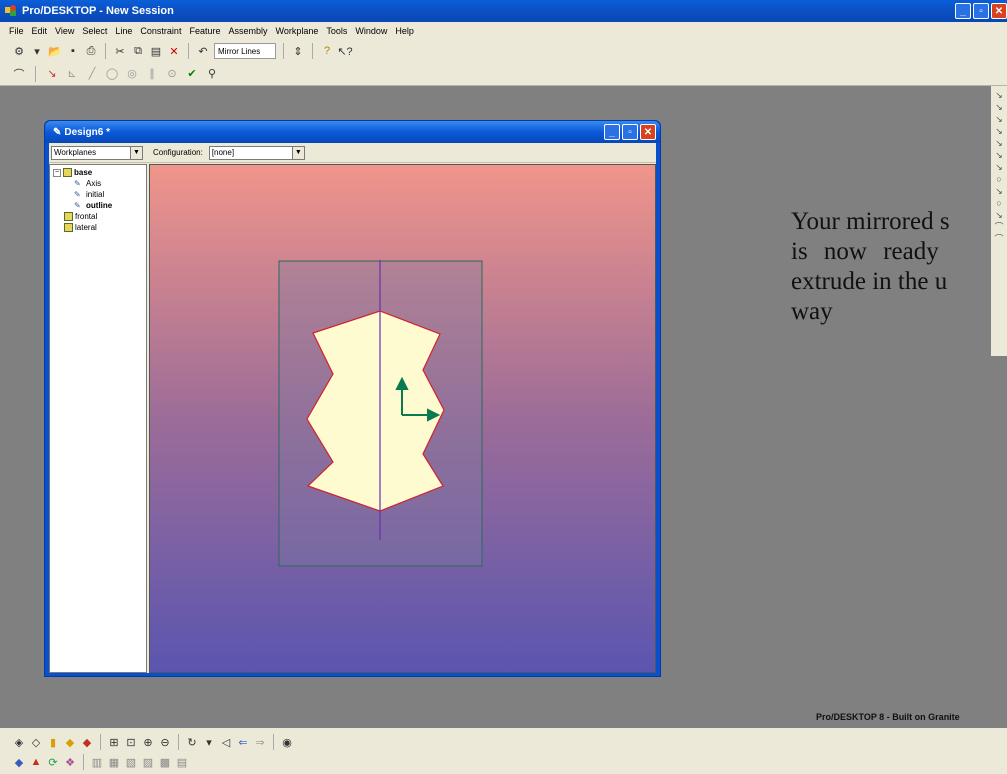  What do you see at coordinates (72, 74) in the screenshot?
I see `perpendicular-icon: ⊾` at bounding box center [72, 74].